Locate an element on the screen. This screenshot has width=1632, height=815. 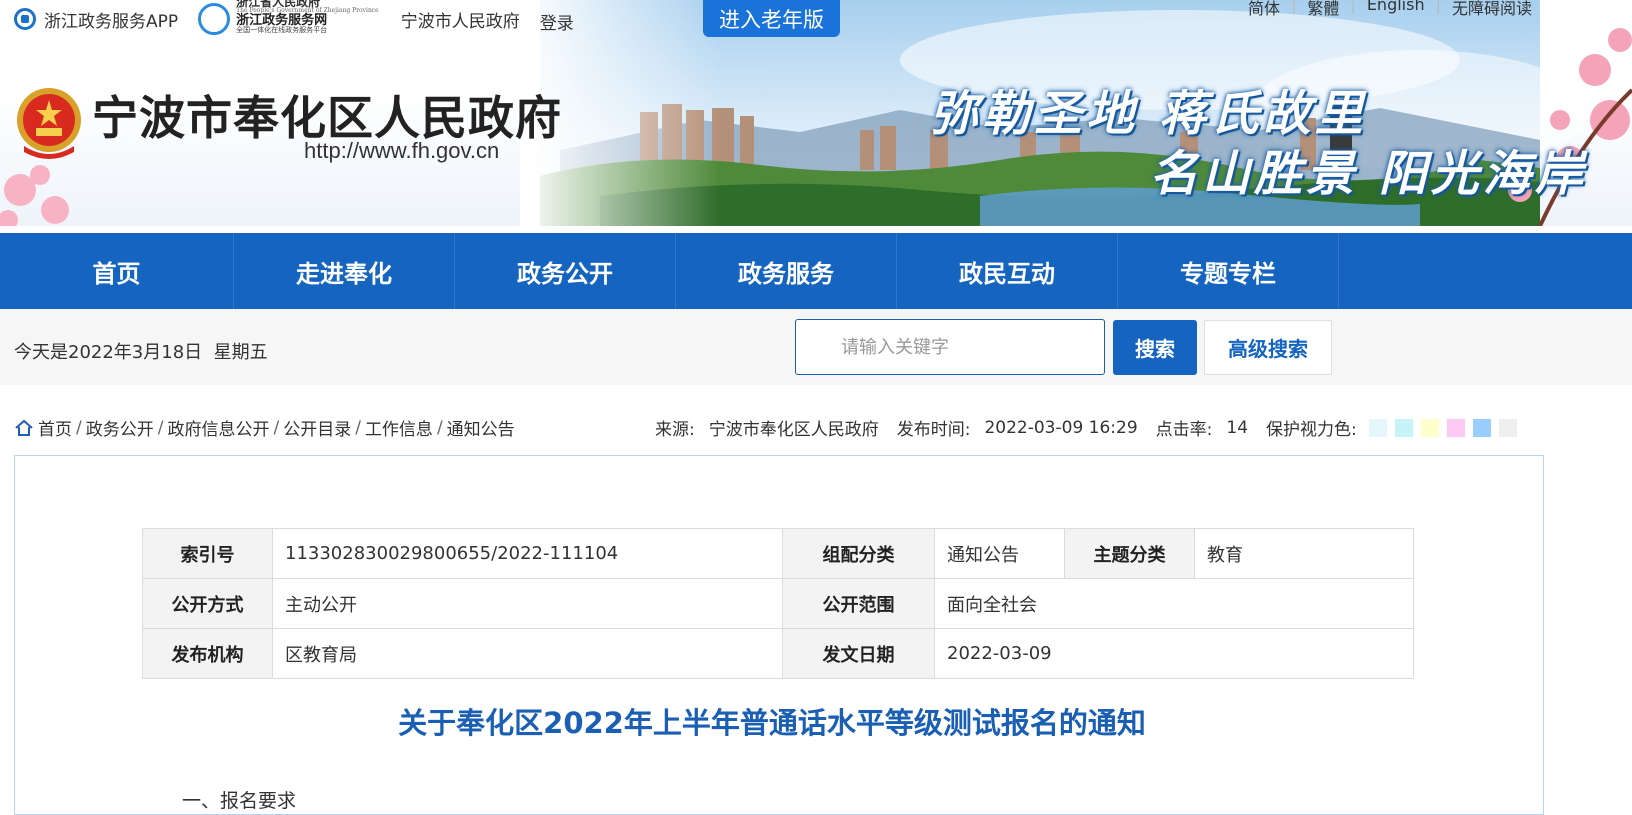
main-nav: 首页 走进奉化 政务公开 政务服务 政民互动 专题专栏 is located at coordinates (816, 271).